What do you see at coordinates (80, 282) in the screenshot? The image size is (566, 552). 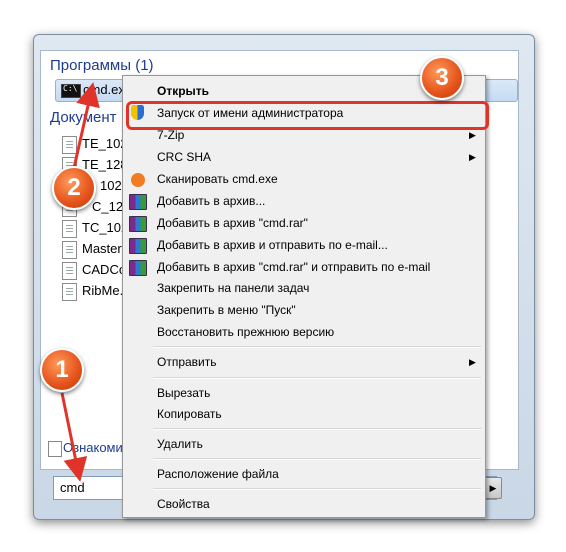 I see `annotation-arrows` at bounding box center [80, 282].